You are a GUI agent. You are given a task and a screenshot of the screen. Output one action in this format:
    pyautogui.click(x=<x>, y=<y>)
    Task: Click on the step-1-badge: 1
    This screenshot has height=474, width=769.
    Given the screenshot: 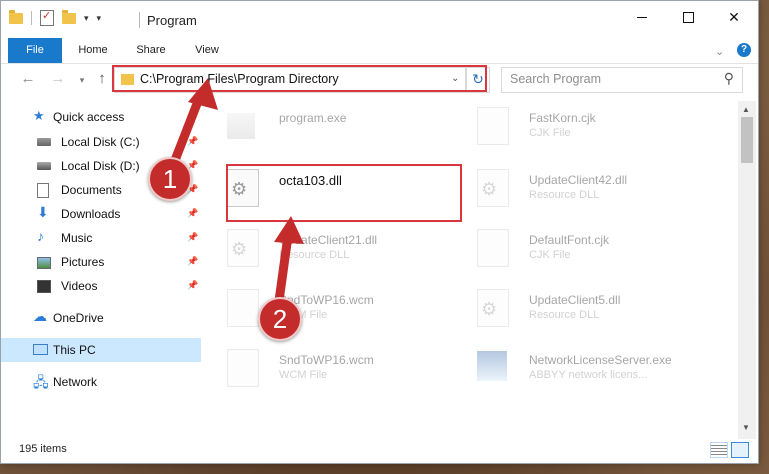 What is the action you would take?
    pyautogui.click(x=170, y=179)
    